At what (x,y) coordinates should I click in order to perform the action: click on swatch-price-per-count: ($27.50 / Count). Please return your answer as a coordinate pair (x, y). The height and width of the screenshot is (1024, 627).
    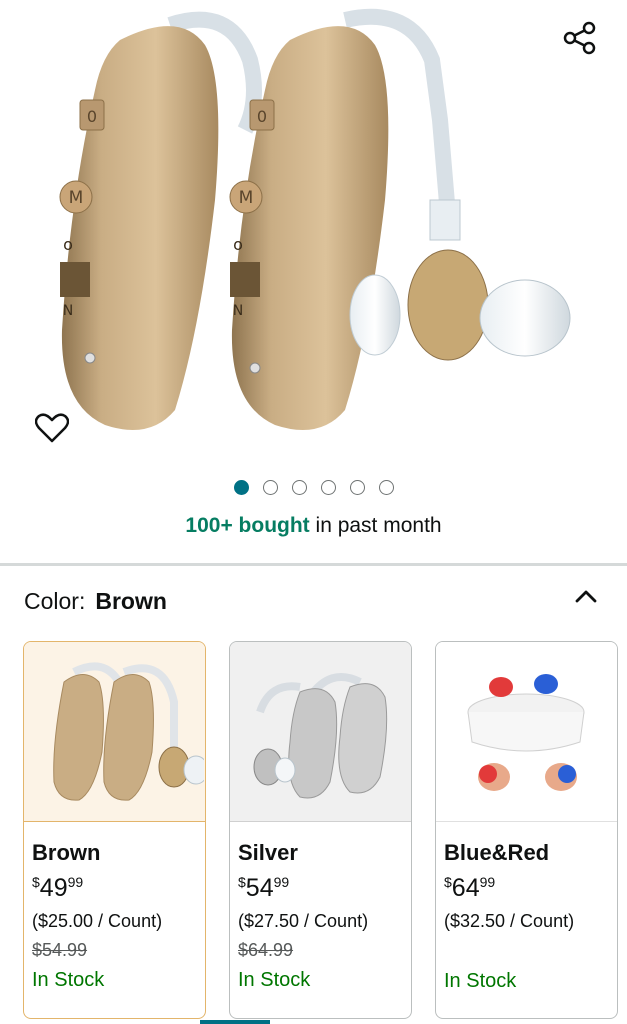
    Looking at the image, I should click on (303, 921).